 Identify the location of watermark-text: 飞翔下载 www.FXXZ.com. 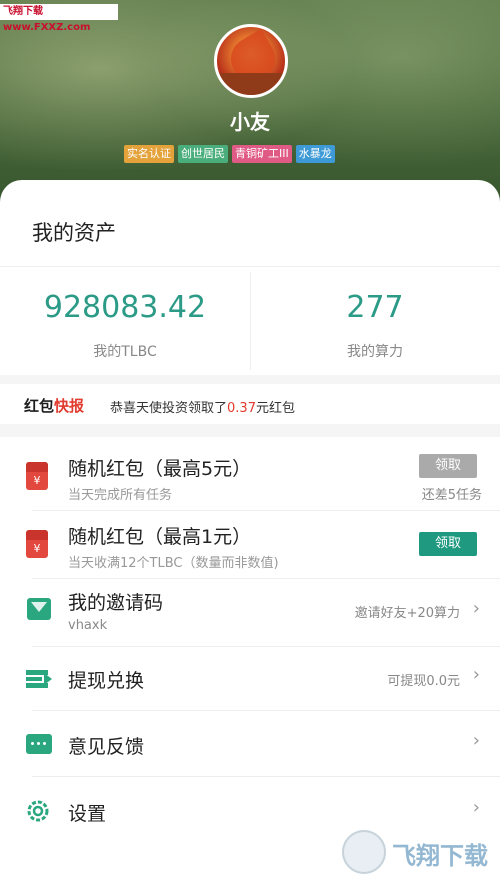
(47, 19).